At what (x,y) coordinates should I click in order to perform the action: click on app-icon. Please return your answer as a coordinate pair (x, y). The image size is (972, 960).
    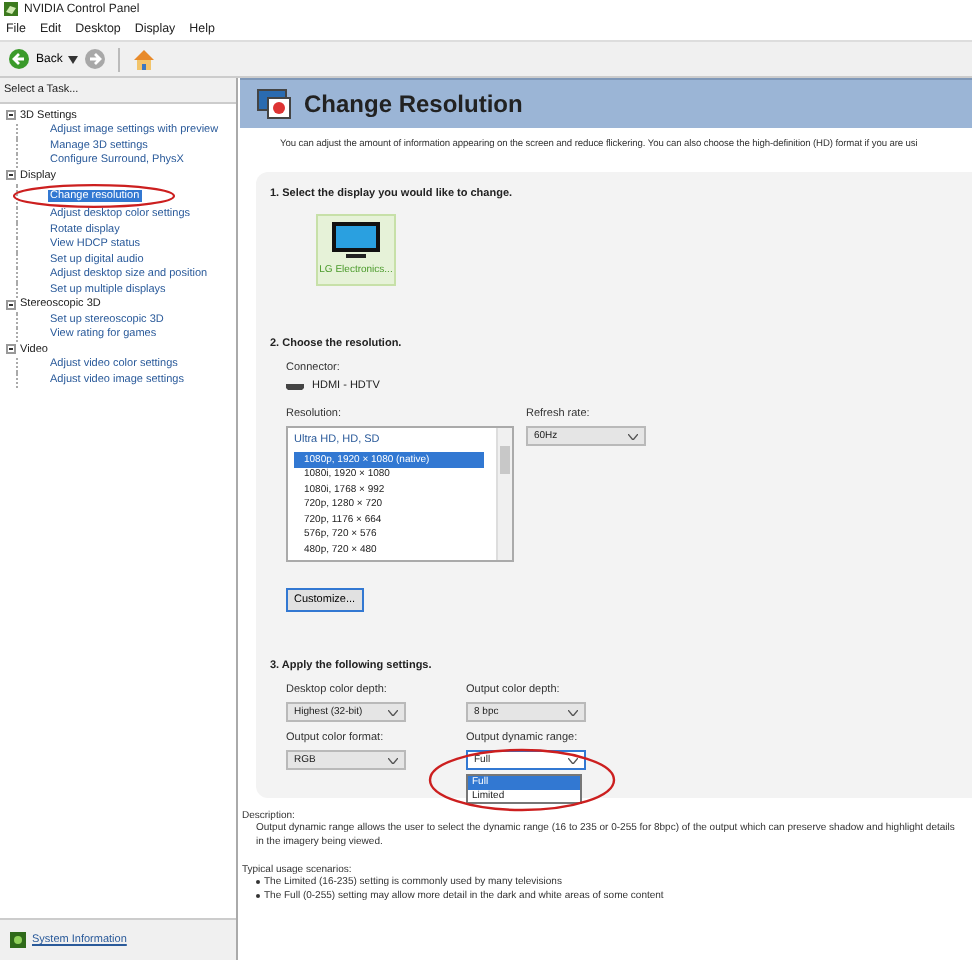
    Looking at the image, I should click on (11, 9).